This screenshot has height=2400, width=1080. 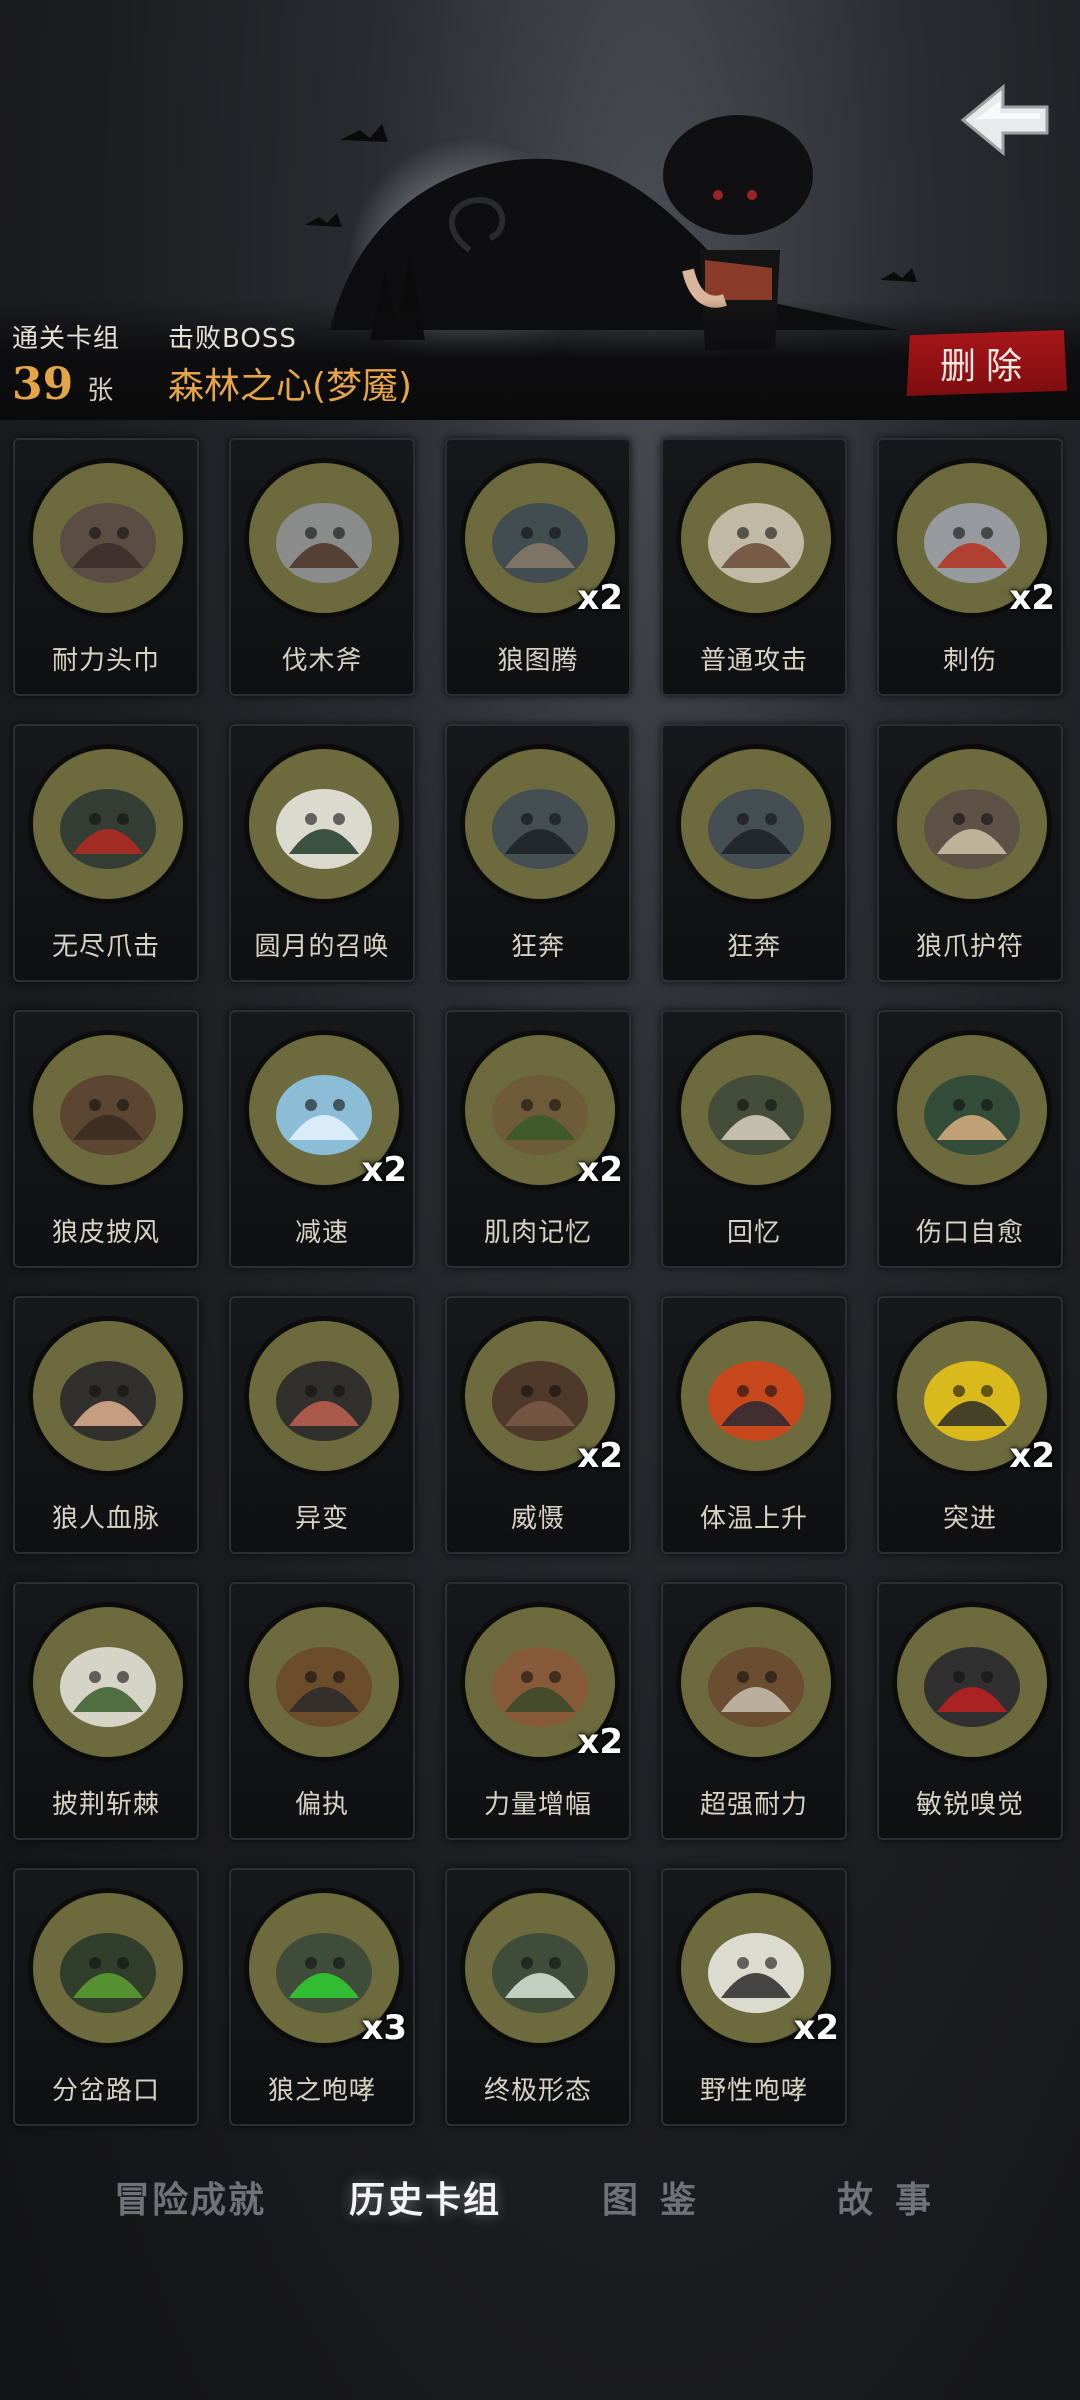 I want to click on card-name: 普通攻击, so click(x=753, y=661).